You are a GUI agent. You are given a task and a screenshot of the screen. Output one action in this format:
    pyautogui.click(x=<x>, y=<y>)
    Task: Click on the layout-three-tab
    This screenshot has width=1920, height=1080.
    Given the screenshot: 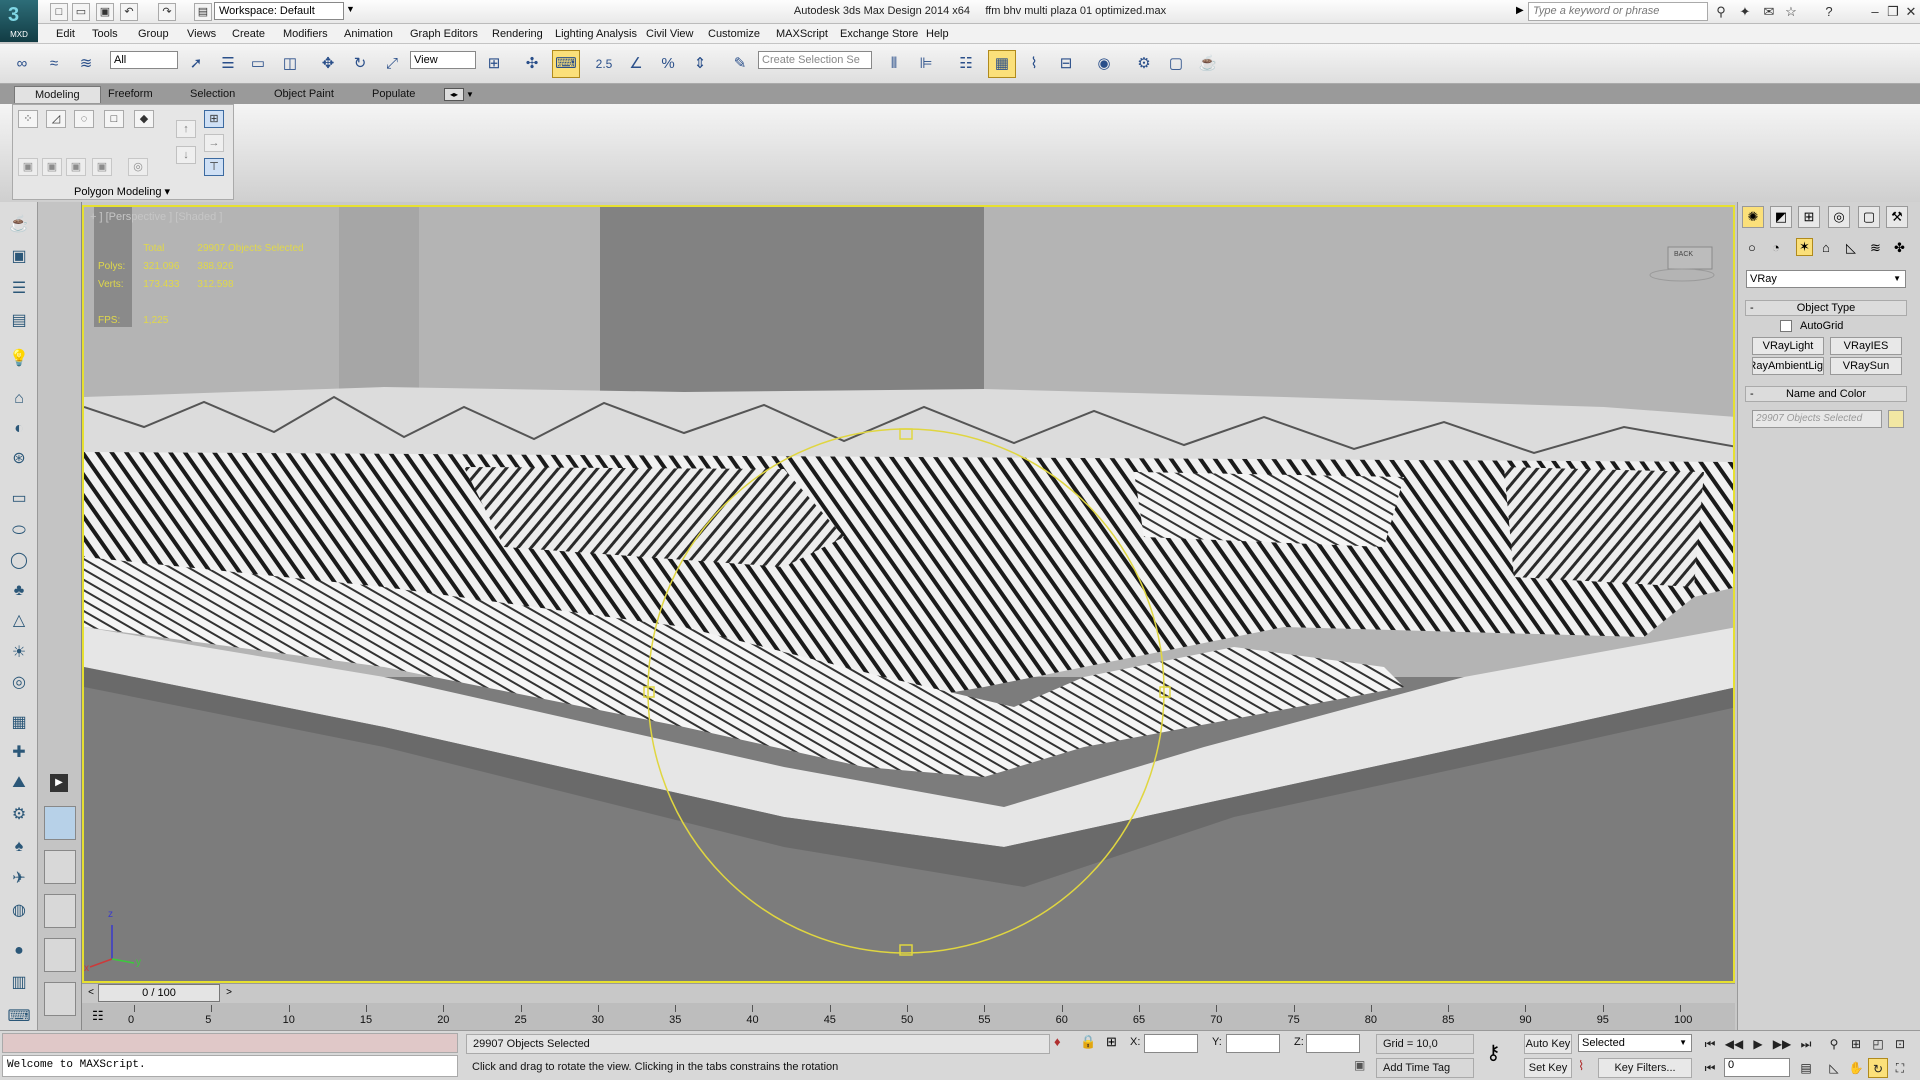 What is the action you would take?
    pyautogui.click(x=60, y=911)
    